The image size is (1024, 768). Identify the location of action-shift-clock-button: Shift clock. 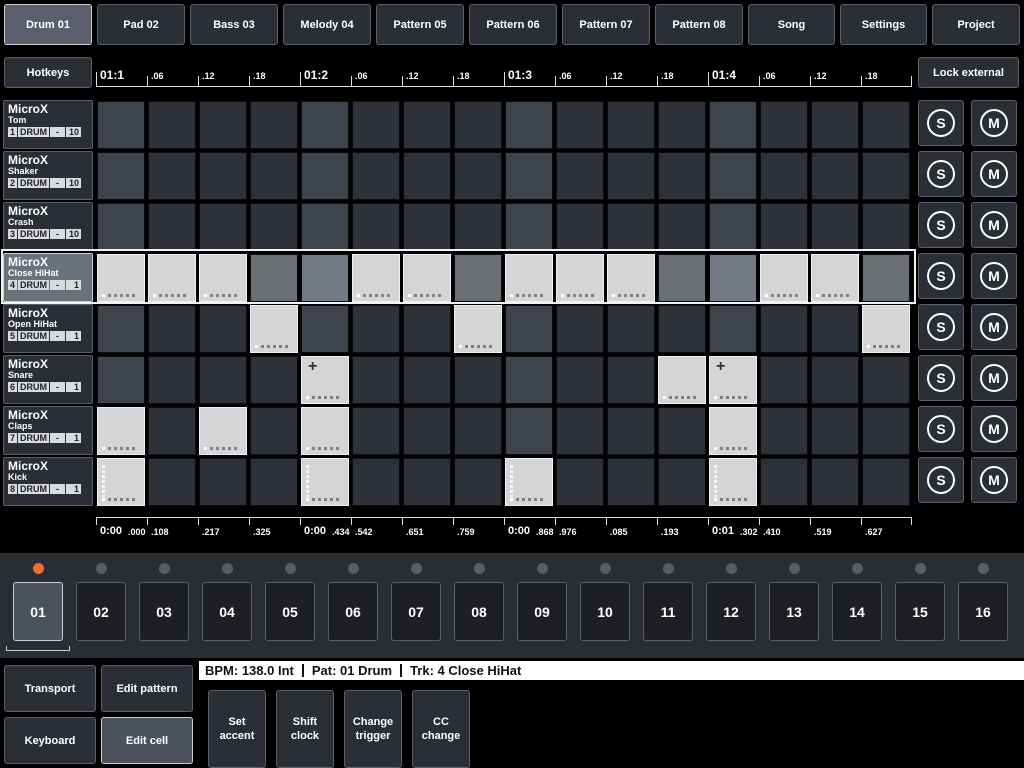
(305, 729).